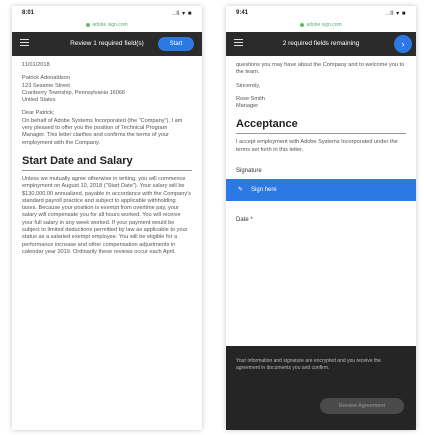 The width and height of the screenshot is (424, 435). I want to click on letter-date: 11/01/2018, so click(36, 65).